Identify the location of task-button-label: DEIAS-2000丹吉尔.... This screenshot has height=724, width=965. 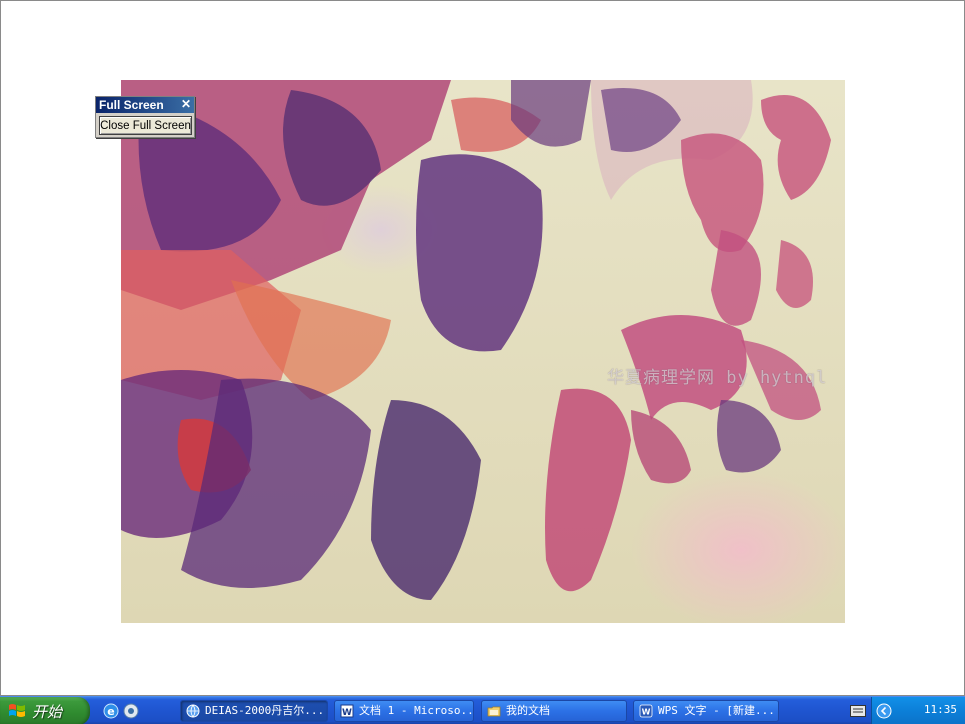
(265, 710).